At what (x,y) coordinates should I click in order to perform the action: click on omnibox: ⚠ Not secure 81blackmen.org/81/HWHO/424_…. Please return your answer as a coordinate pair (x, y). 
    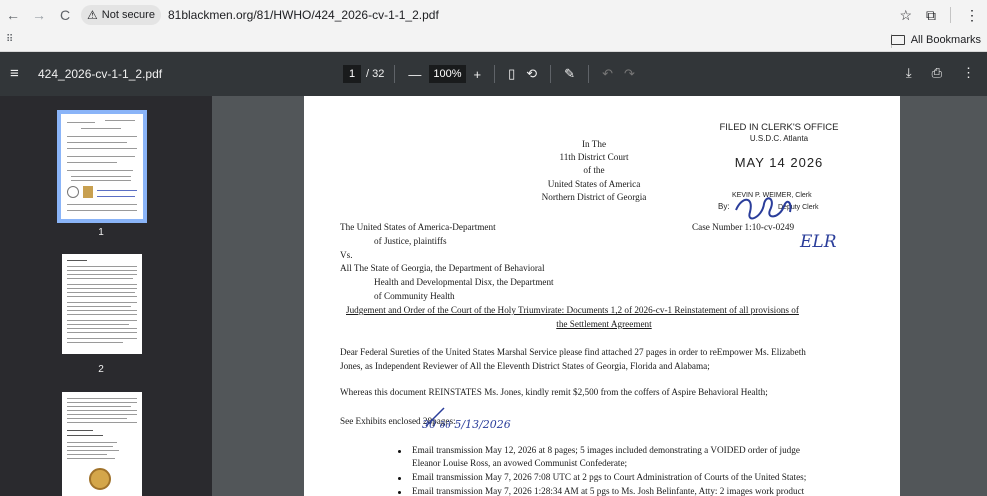
    Looking at the image, I should click on (260, 15).